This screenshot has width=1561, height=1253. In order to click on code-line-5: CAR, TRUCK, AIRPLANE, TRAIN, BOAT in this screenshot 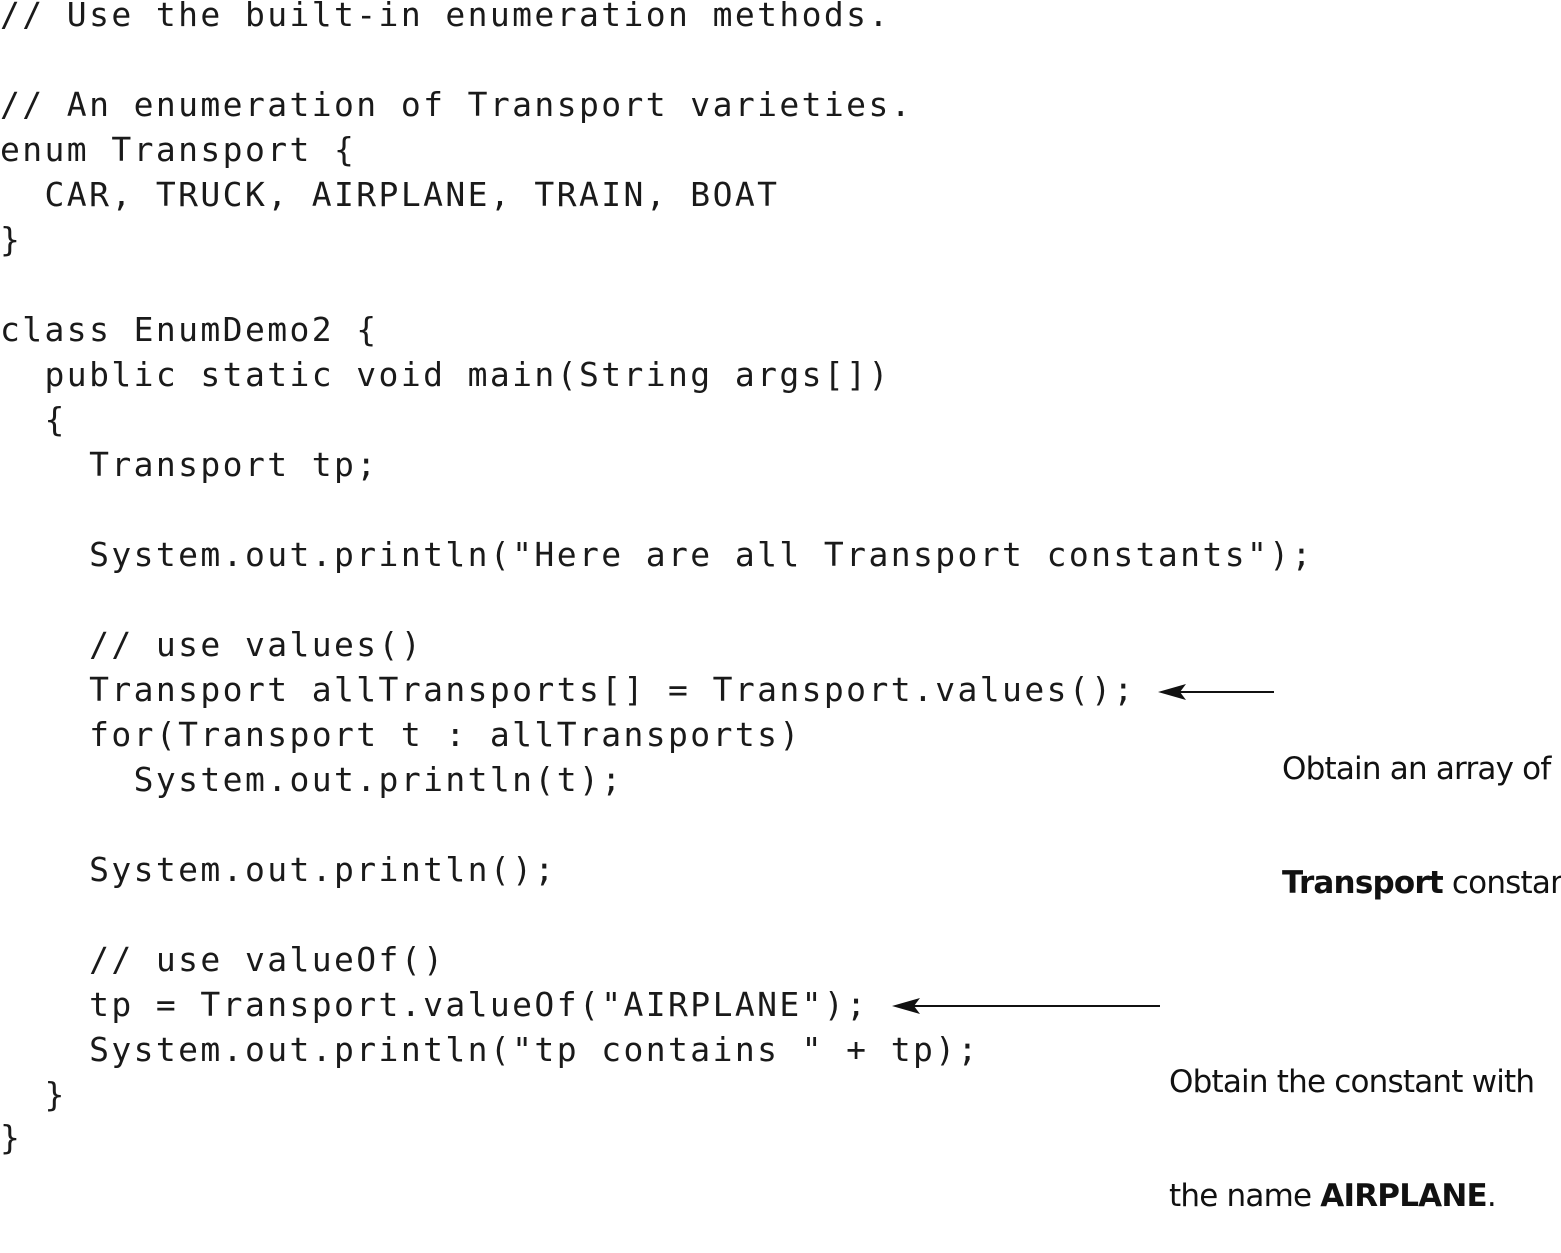, I will do `click(390, 194)`.